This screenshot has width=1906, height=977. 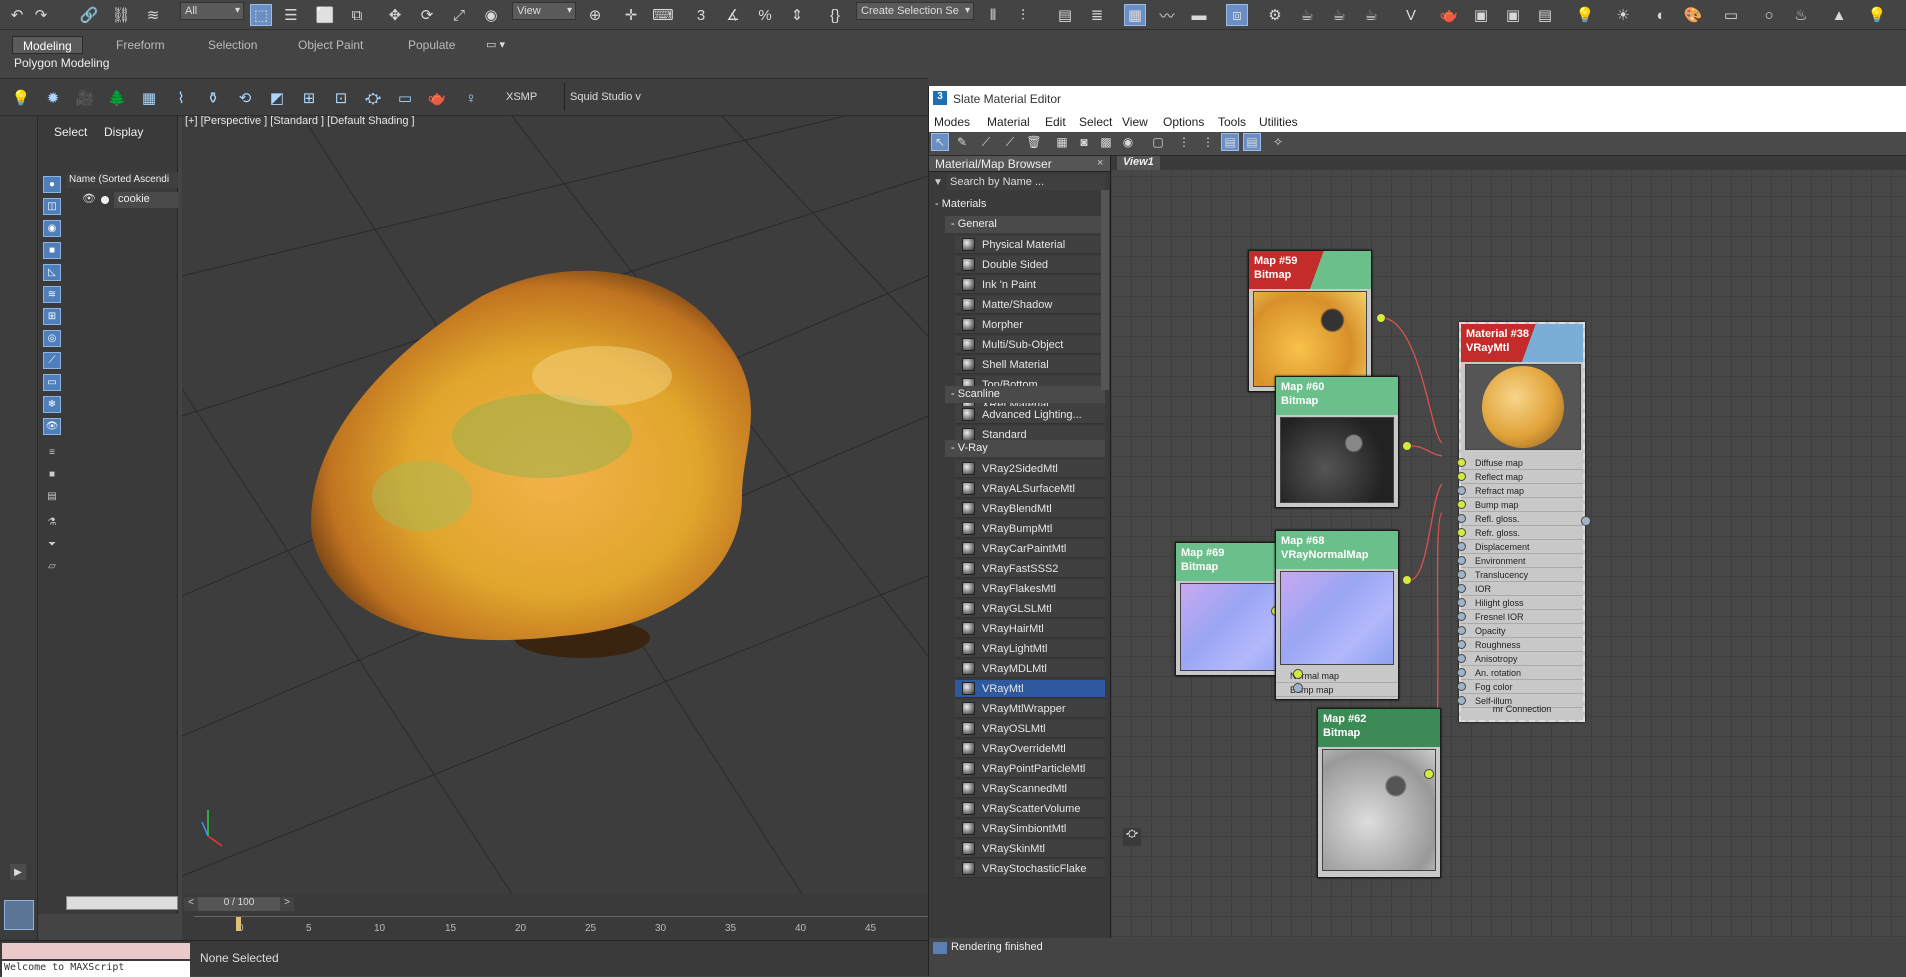 What do you see at coordinates (1298, 688) in the screenshot?
I see `bump-map-input-dot` at bounding box center [1298, 688].